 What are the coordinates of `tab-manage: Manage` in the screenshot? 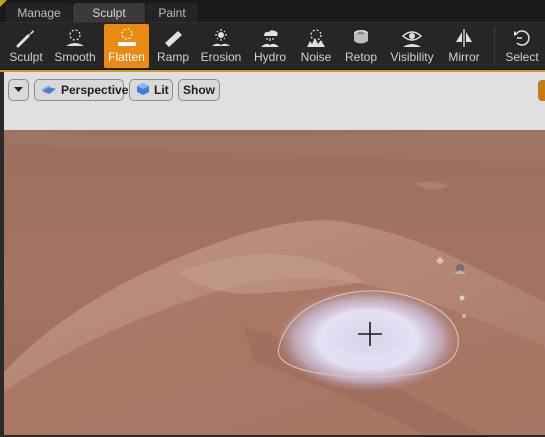 It's located at (39, 12).